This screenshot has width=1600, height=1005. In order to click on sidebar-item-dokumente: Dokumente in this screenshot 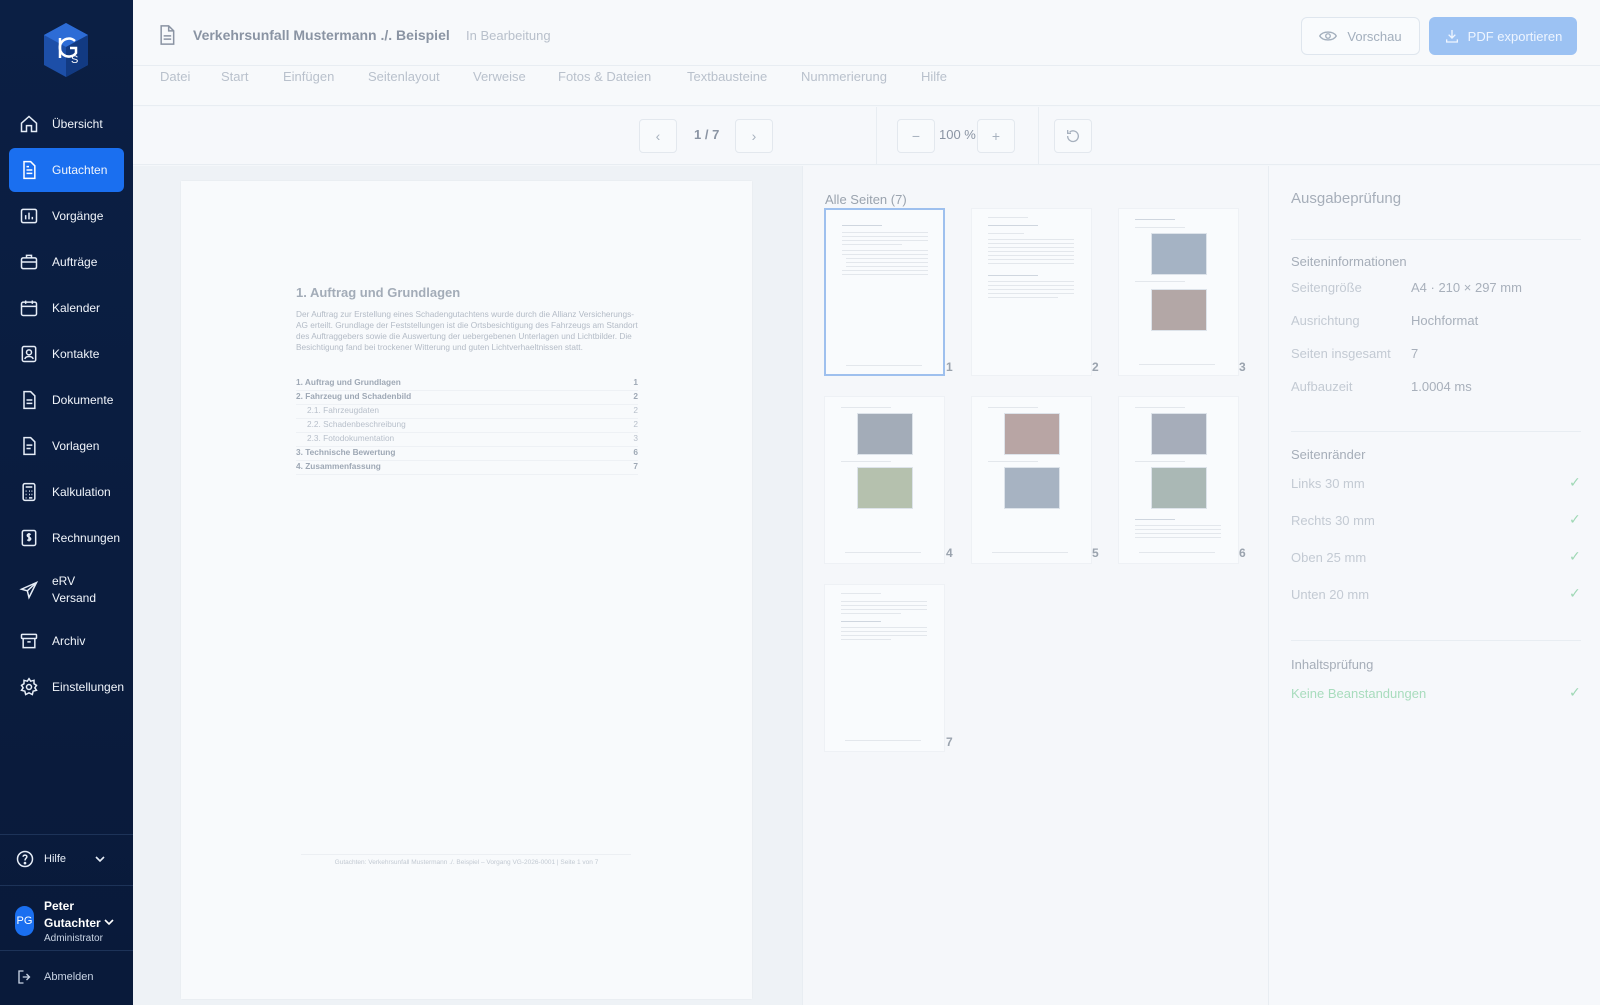, I will do `click(66, 400)`.